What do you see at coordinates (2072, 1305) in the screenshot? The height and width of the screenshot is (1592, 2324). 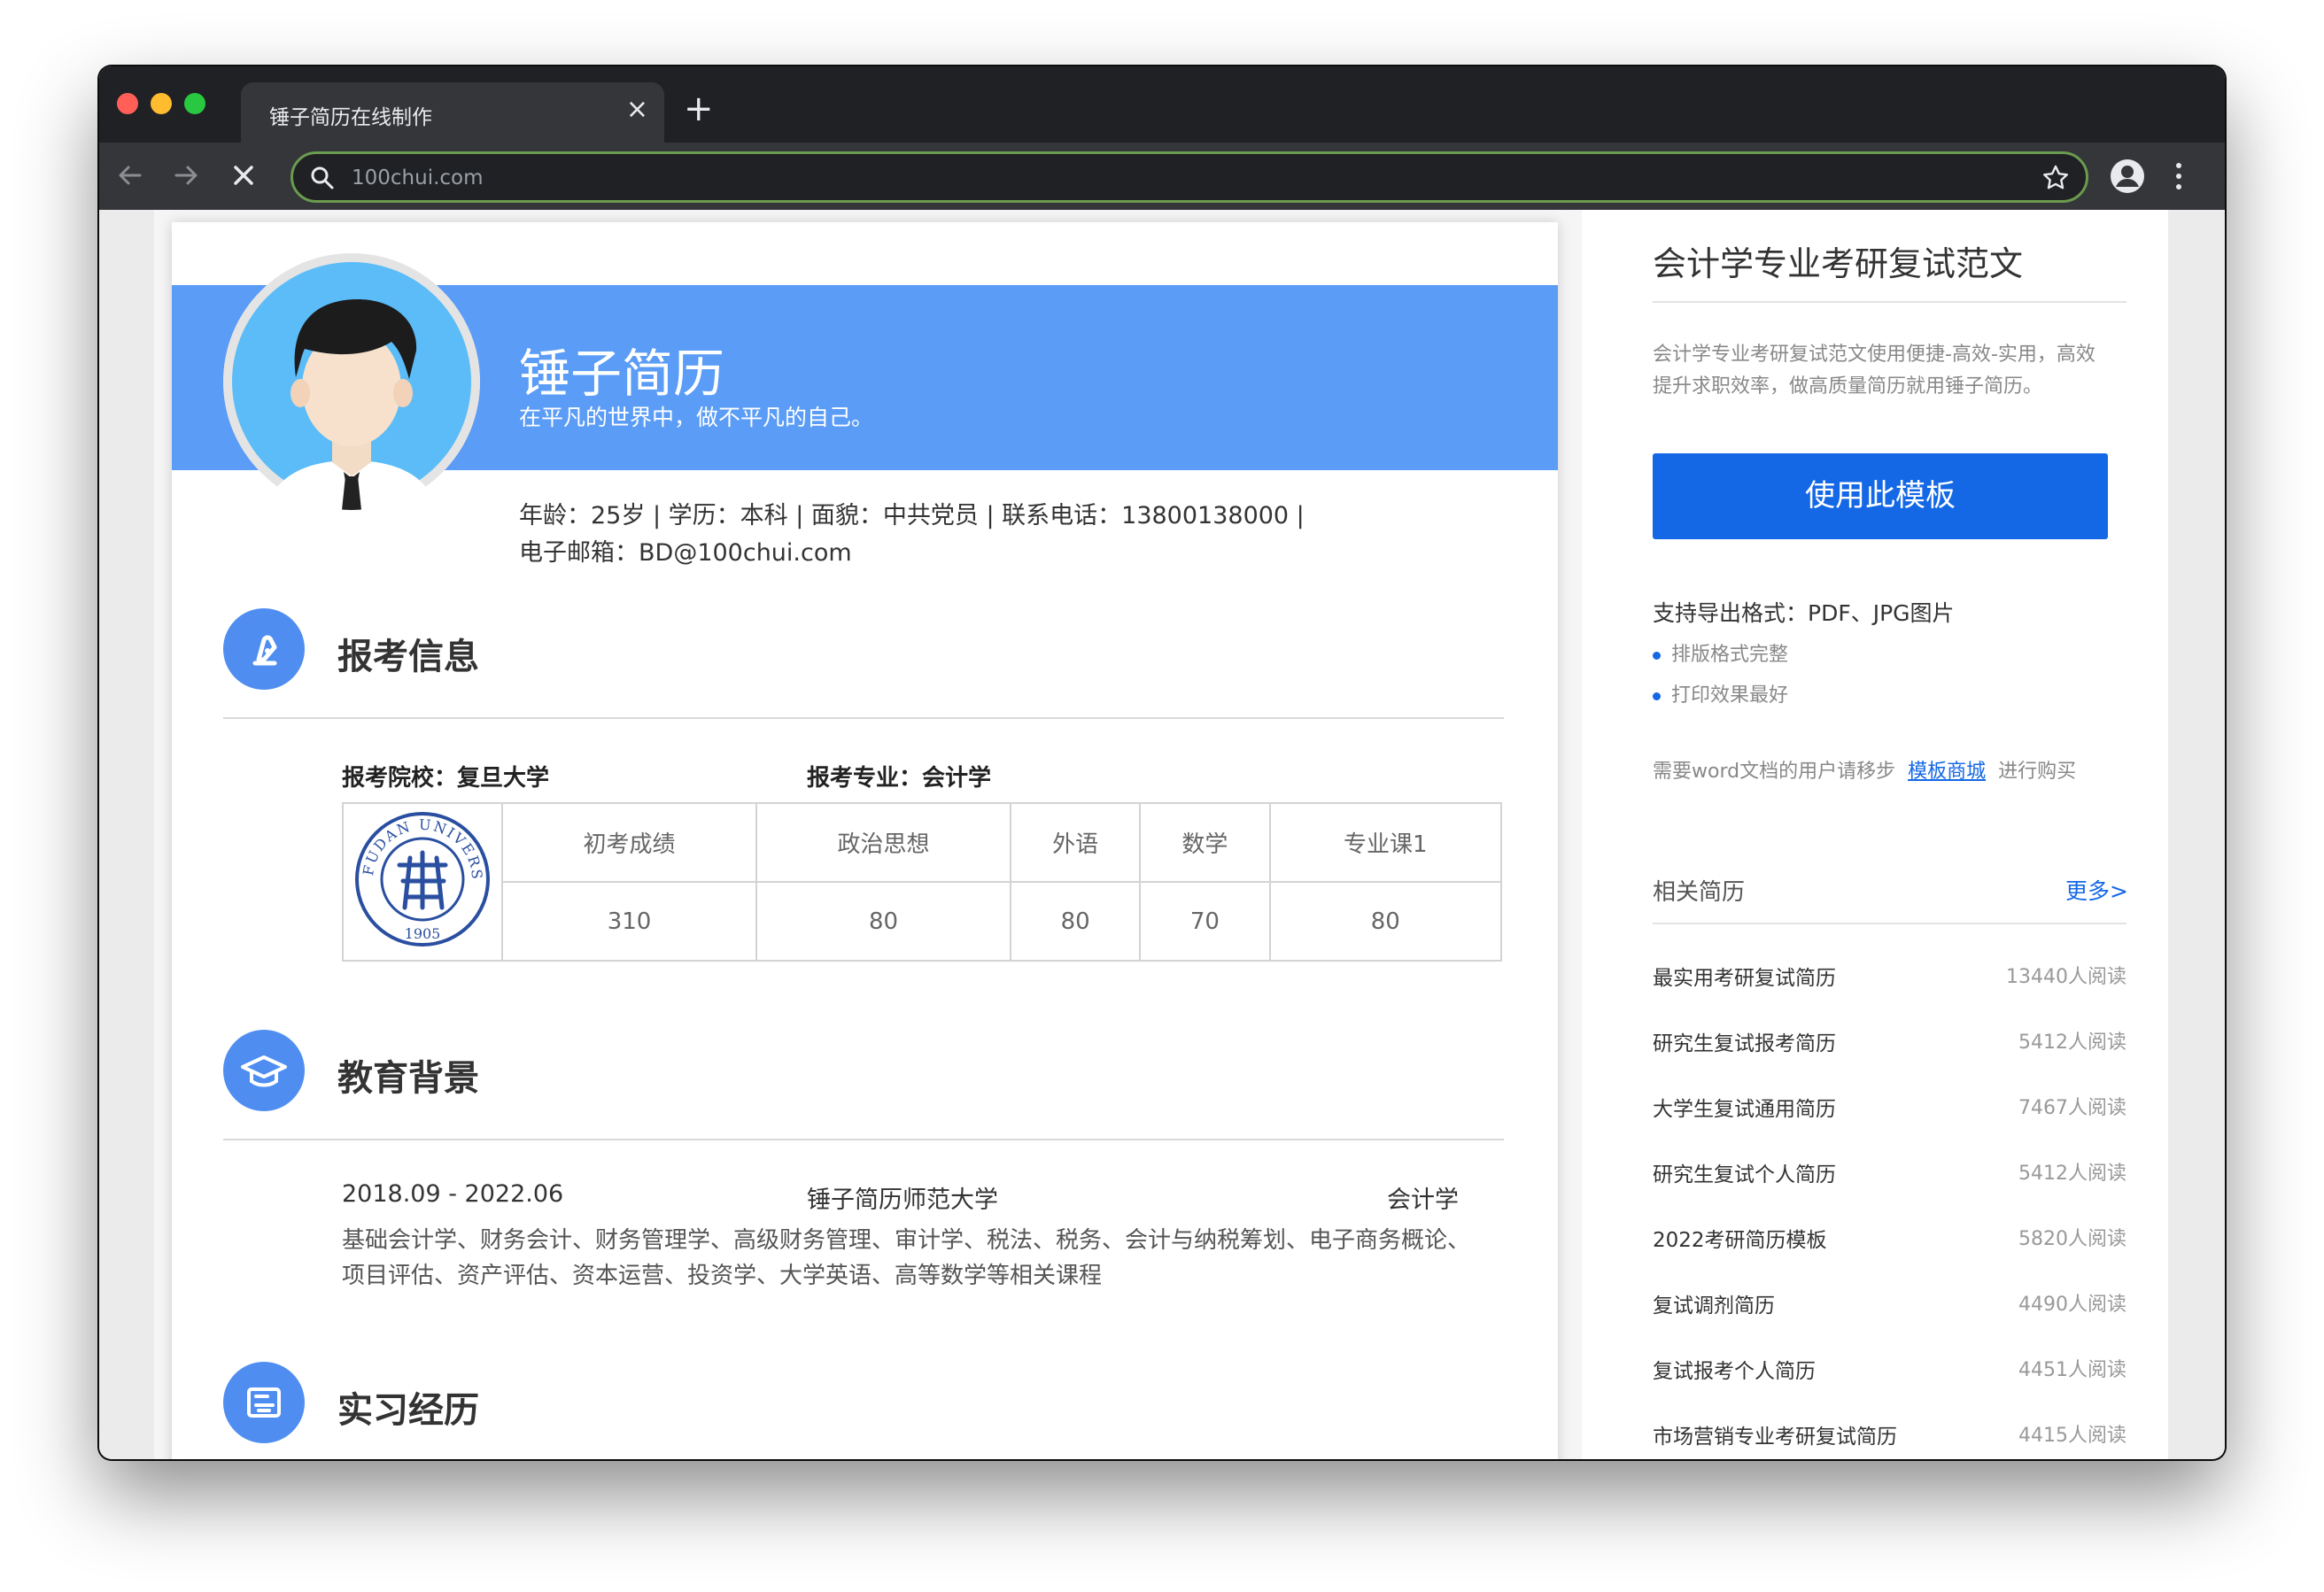 I see `related-resume-reads: 4490人阅读` at bounding box center [2072, 1305].